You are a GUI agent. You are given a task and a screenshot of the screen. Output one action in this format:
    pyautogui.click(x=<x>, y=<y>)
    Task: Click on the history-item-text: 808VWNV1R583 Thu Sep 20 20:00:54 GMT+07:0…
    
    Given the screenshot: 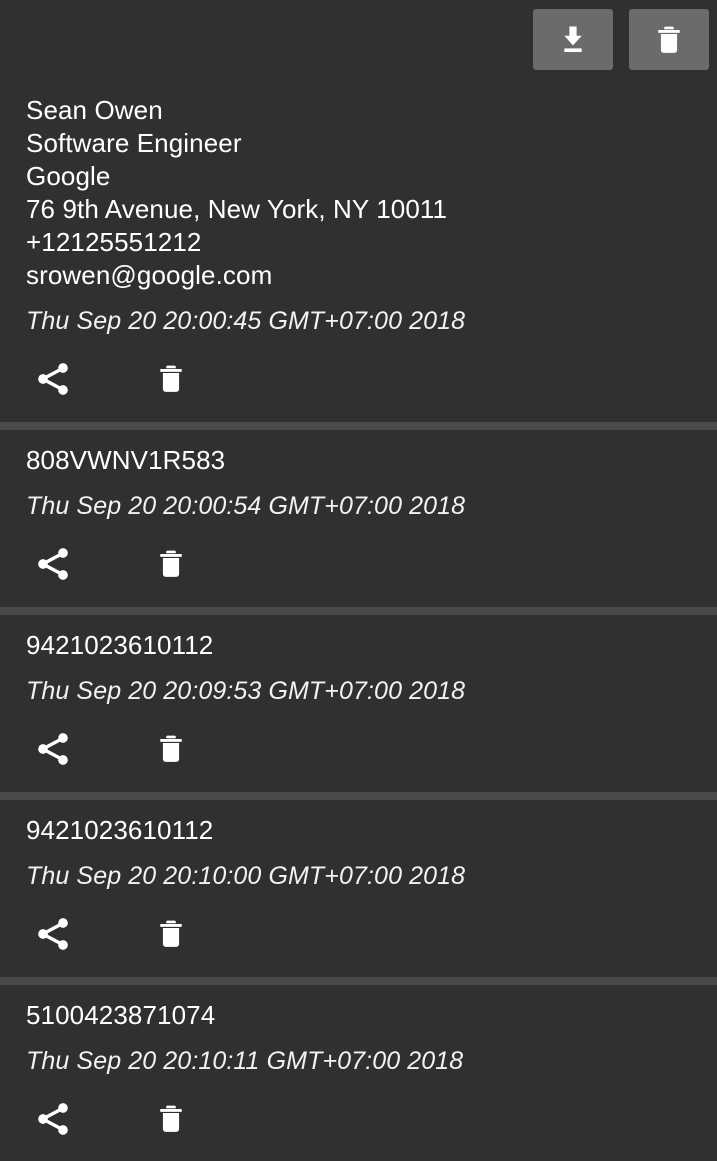 What is the action you would take?
    pyautogui.click(x=358, y=483)
    